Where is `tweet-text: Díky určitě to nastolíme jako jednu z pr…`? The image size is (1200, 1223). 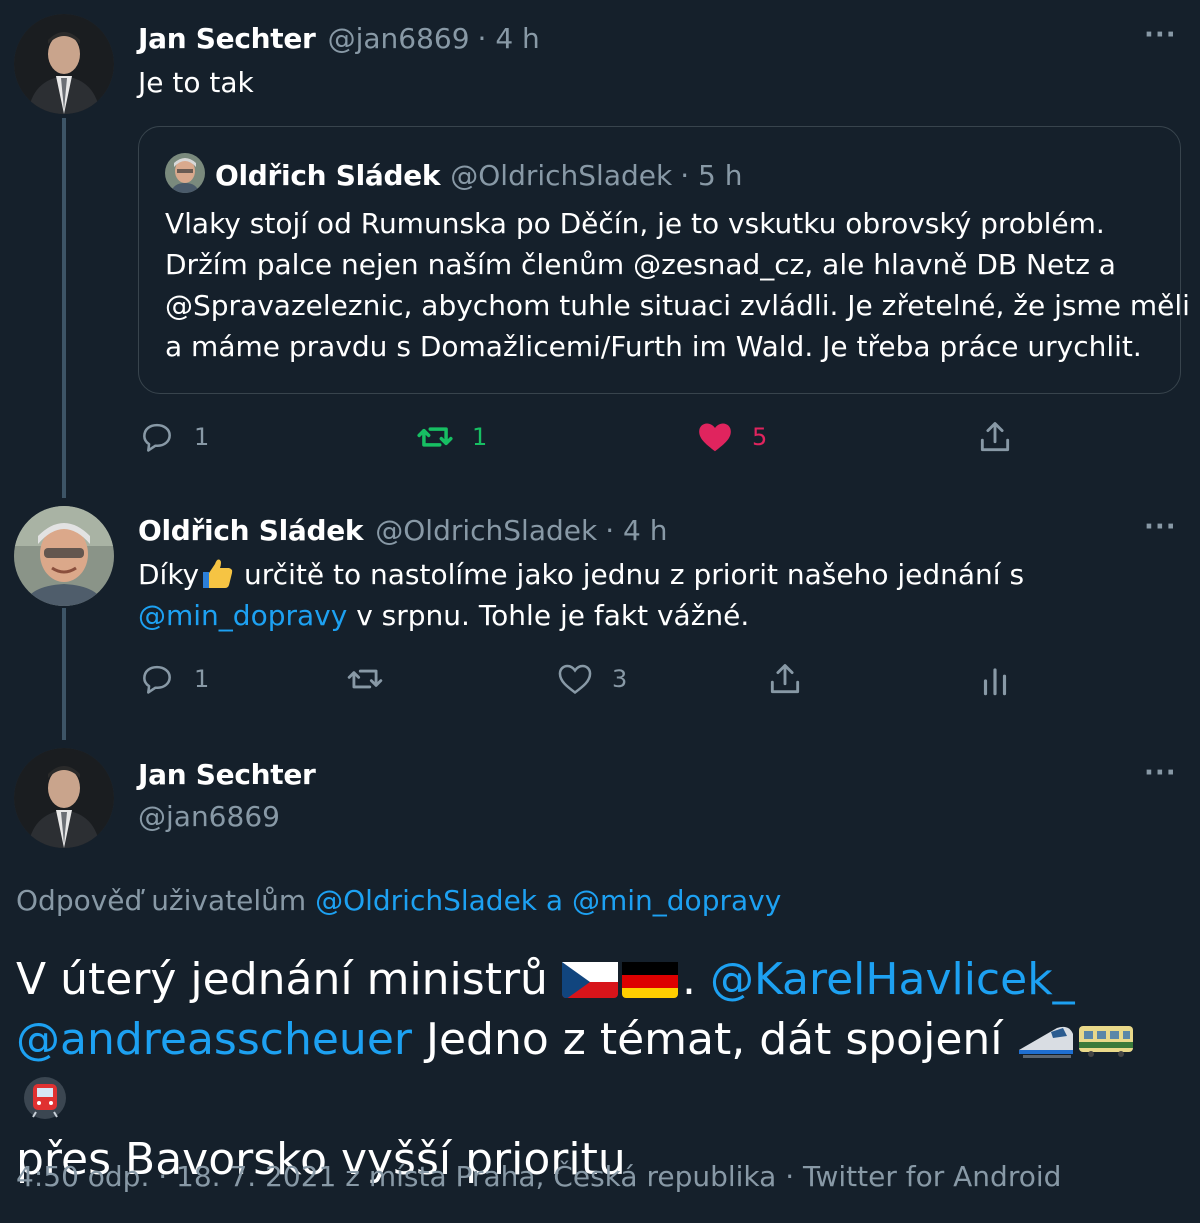
tweet-text: Díky určitě to nastolíme jako jednu z pr… is located at coordinates (638, 595).